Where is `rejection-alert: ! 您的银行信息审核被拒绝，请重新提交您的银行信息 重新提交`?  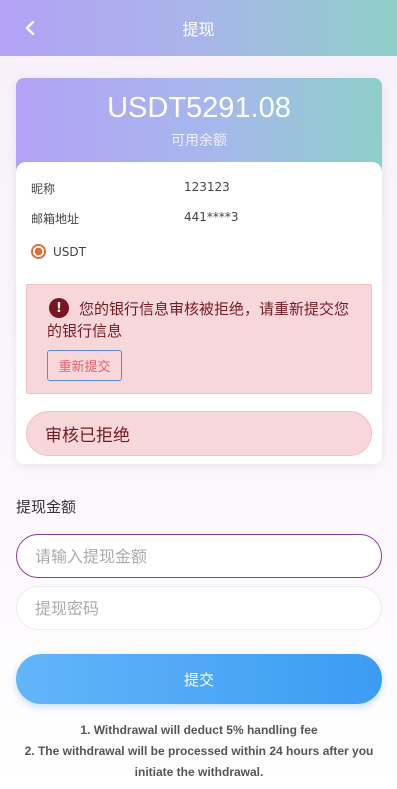
rejection-alert: ! 您的银行信息审核被拒绝，请重新提交您的银行信息 重新提交 is located at coordinates (199, 339).